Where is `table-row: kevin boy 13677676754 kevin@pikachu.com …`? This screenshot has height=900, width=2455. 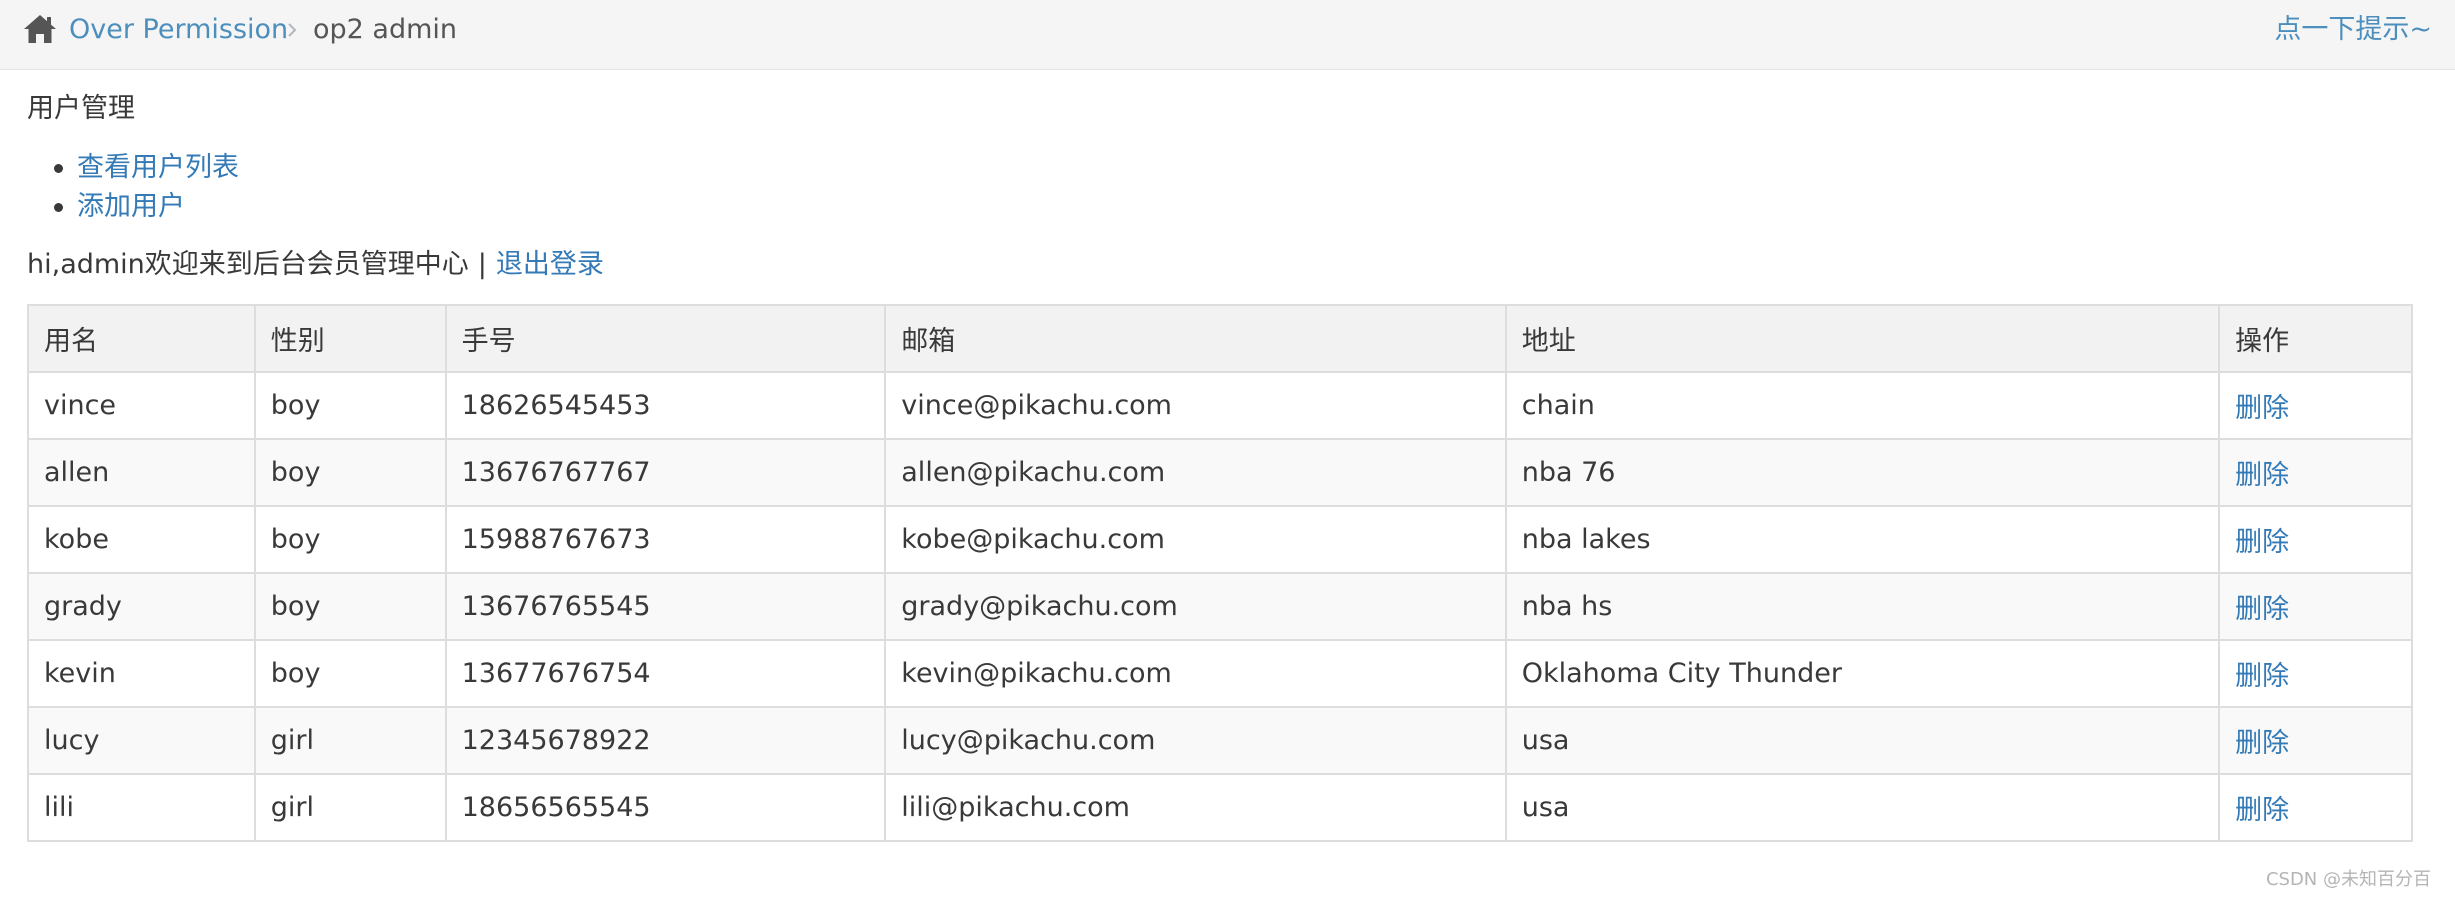 table-row: kevin boy 13677676754 kevin@pikachu.com … is located at coordinates (1220, 673).